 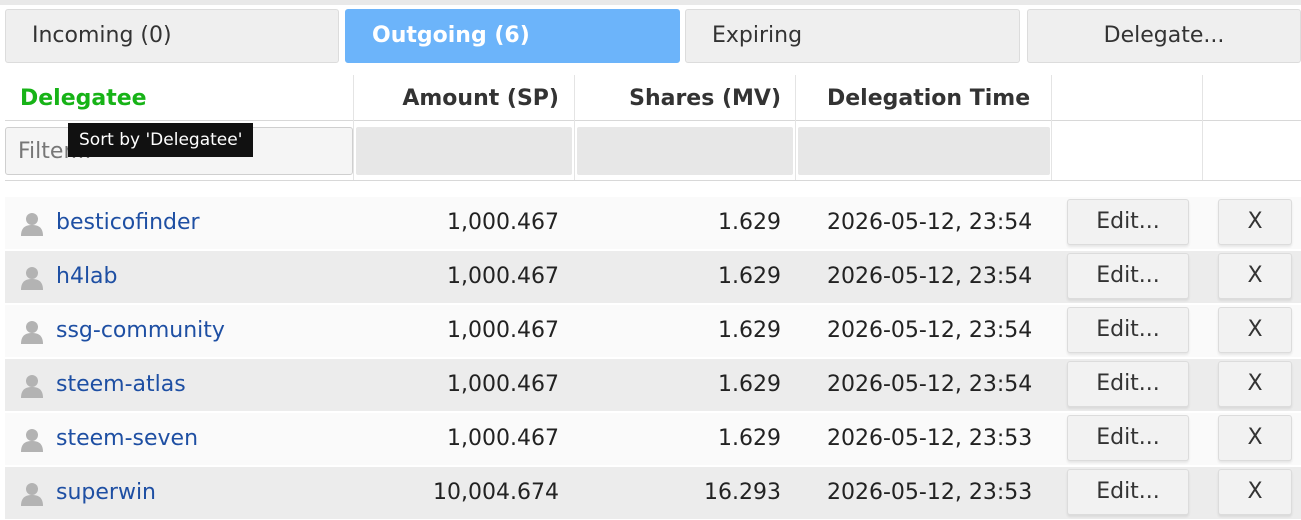 What do you see at coordinates (161, 140) in the screenshot?
I see `sort-tooltip: Sort by 'Delegatee'` at bounding box center [161, 140].